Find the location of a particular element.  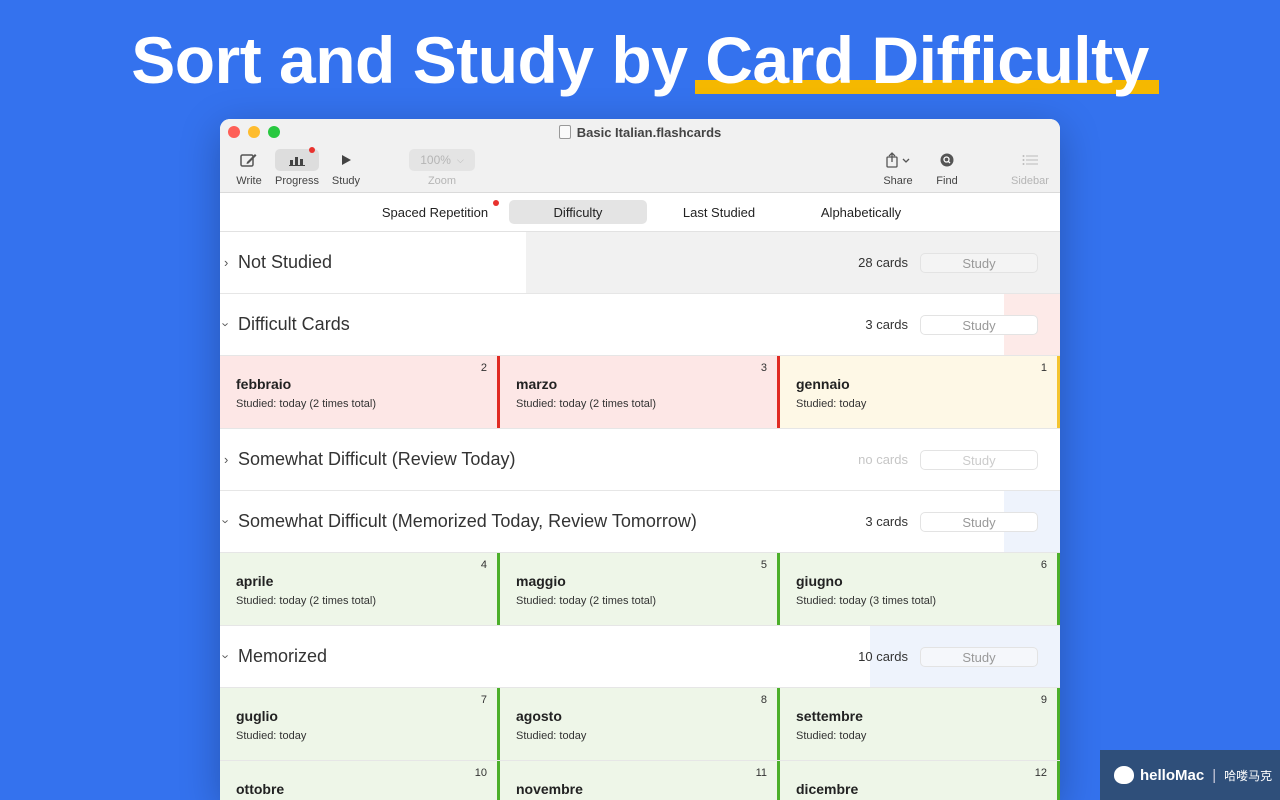

watermark: helloMac | 哈喽马克 is located at coordinates (1190, 775).